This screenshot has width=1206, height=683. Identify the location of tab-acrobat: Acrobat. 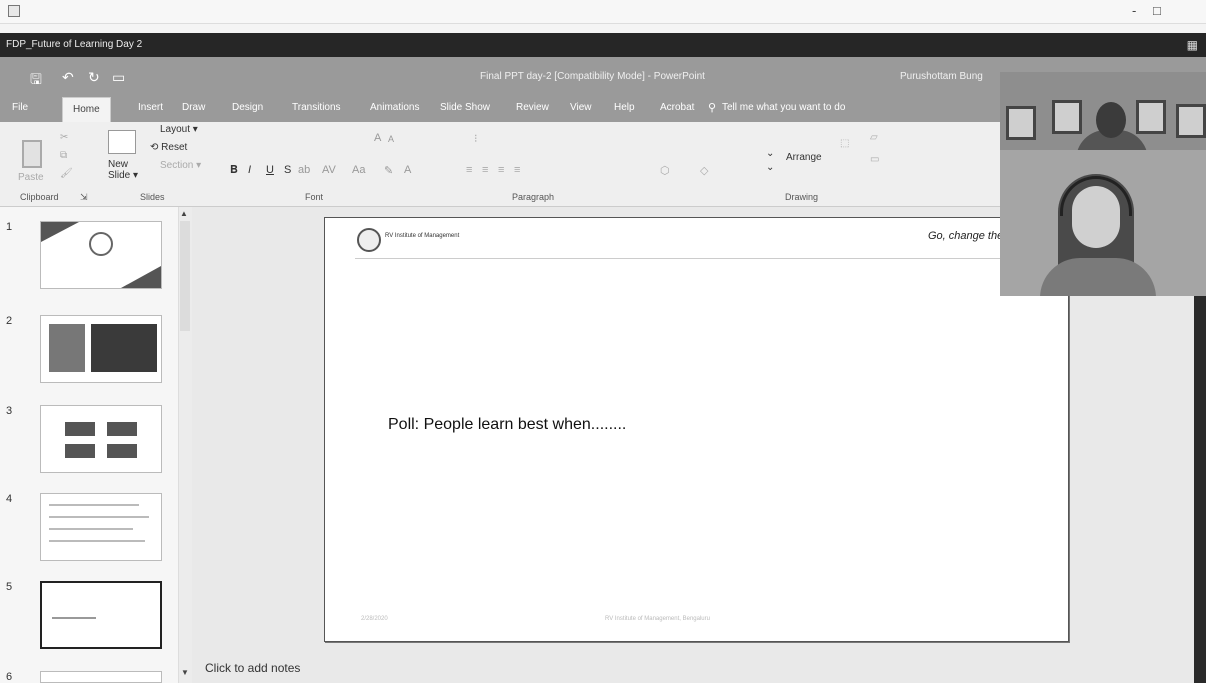
(677, 107).